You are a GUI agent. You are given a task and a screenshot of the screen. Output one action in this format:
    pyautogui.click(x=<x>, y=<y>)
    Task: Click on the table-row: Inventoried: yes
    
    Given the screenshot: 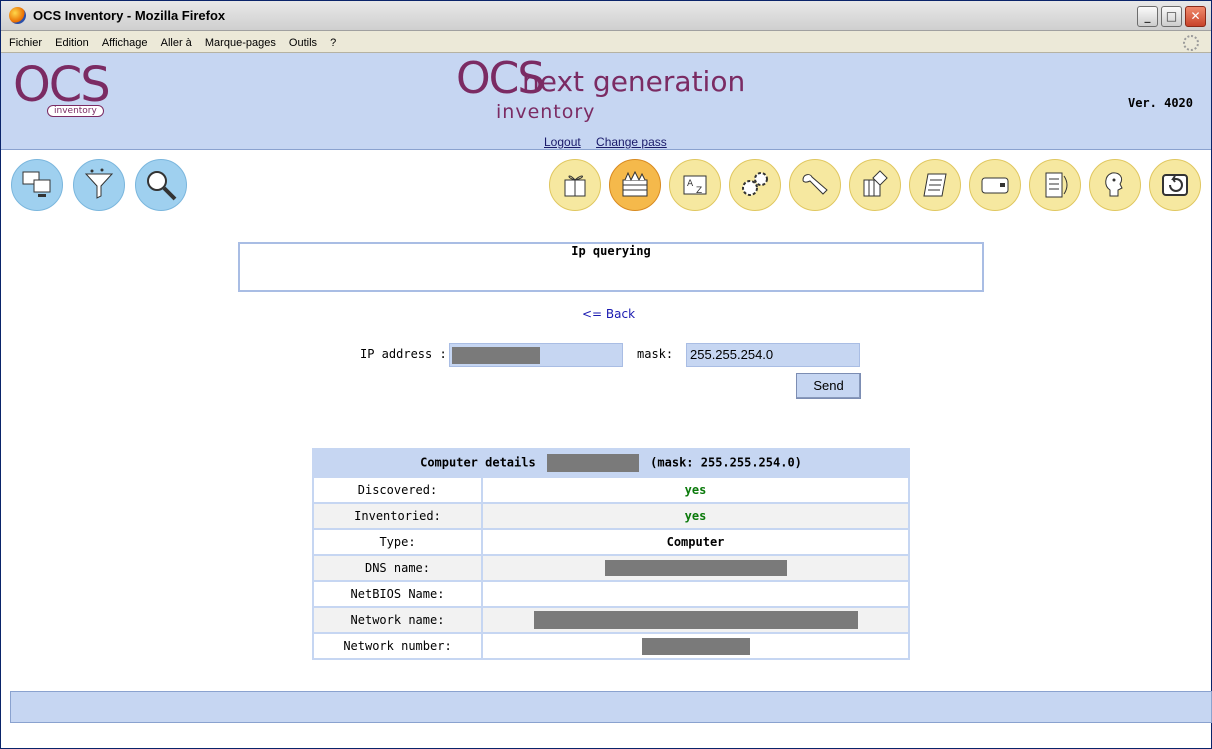 What is the action you would take?
    pyautogui.click(x=611, y=516)
    